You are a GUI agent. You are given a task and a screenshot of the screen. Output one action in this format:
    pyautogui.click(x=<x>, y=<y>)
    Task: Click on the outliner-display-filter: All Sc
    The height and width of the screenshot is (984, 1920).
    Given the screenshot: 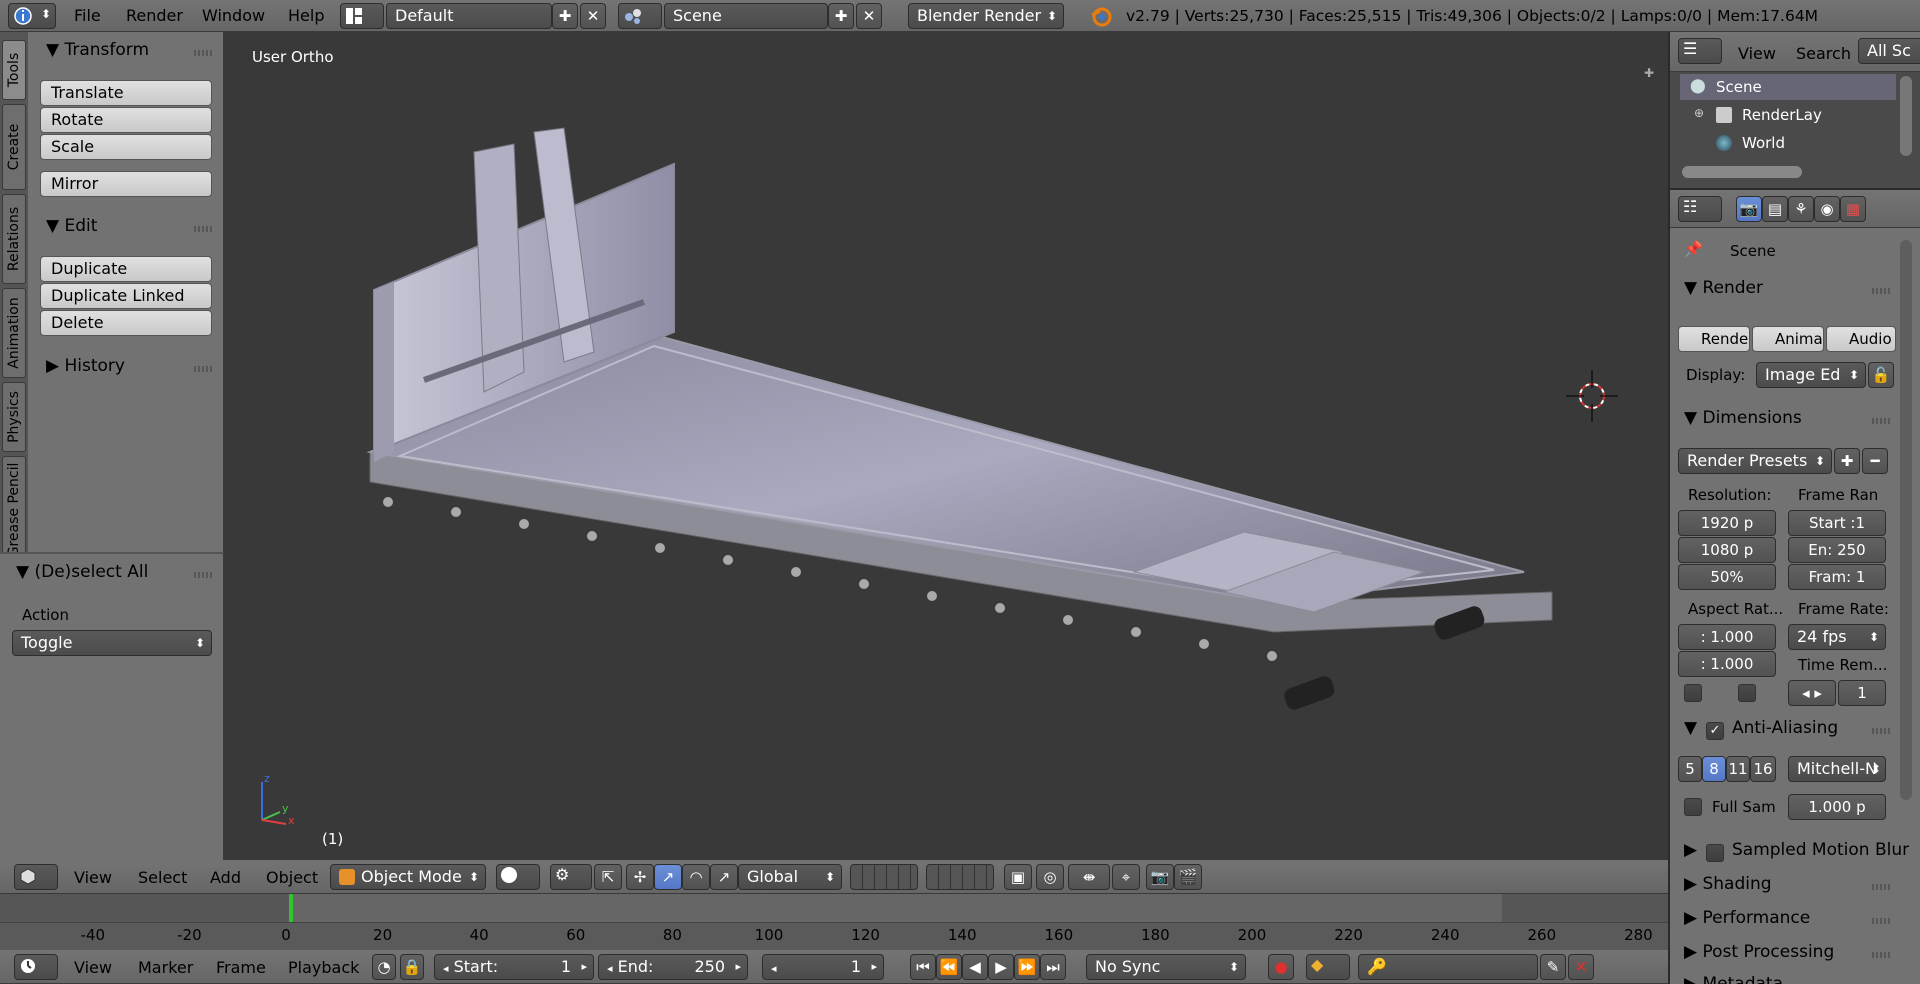 What is the action you would take?
    pyautogui.click(x=1889, y=51)
    